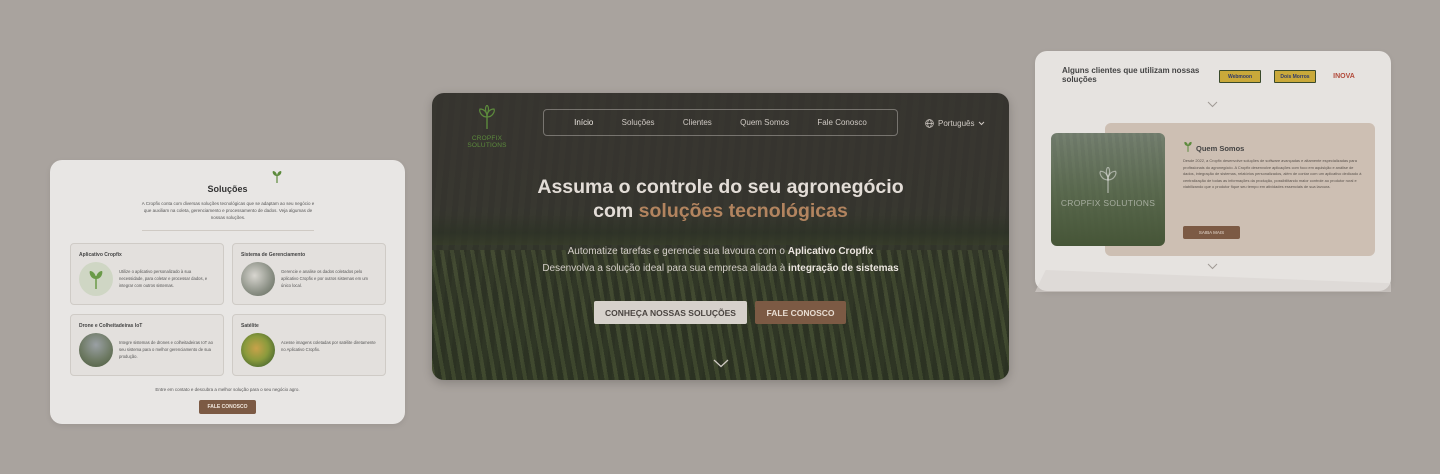  Describe the element at coordinates (1295, 76) in the screenshot. I see `client-logo-dois-morros: Dois Morros` at that location.